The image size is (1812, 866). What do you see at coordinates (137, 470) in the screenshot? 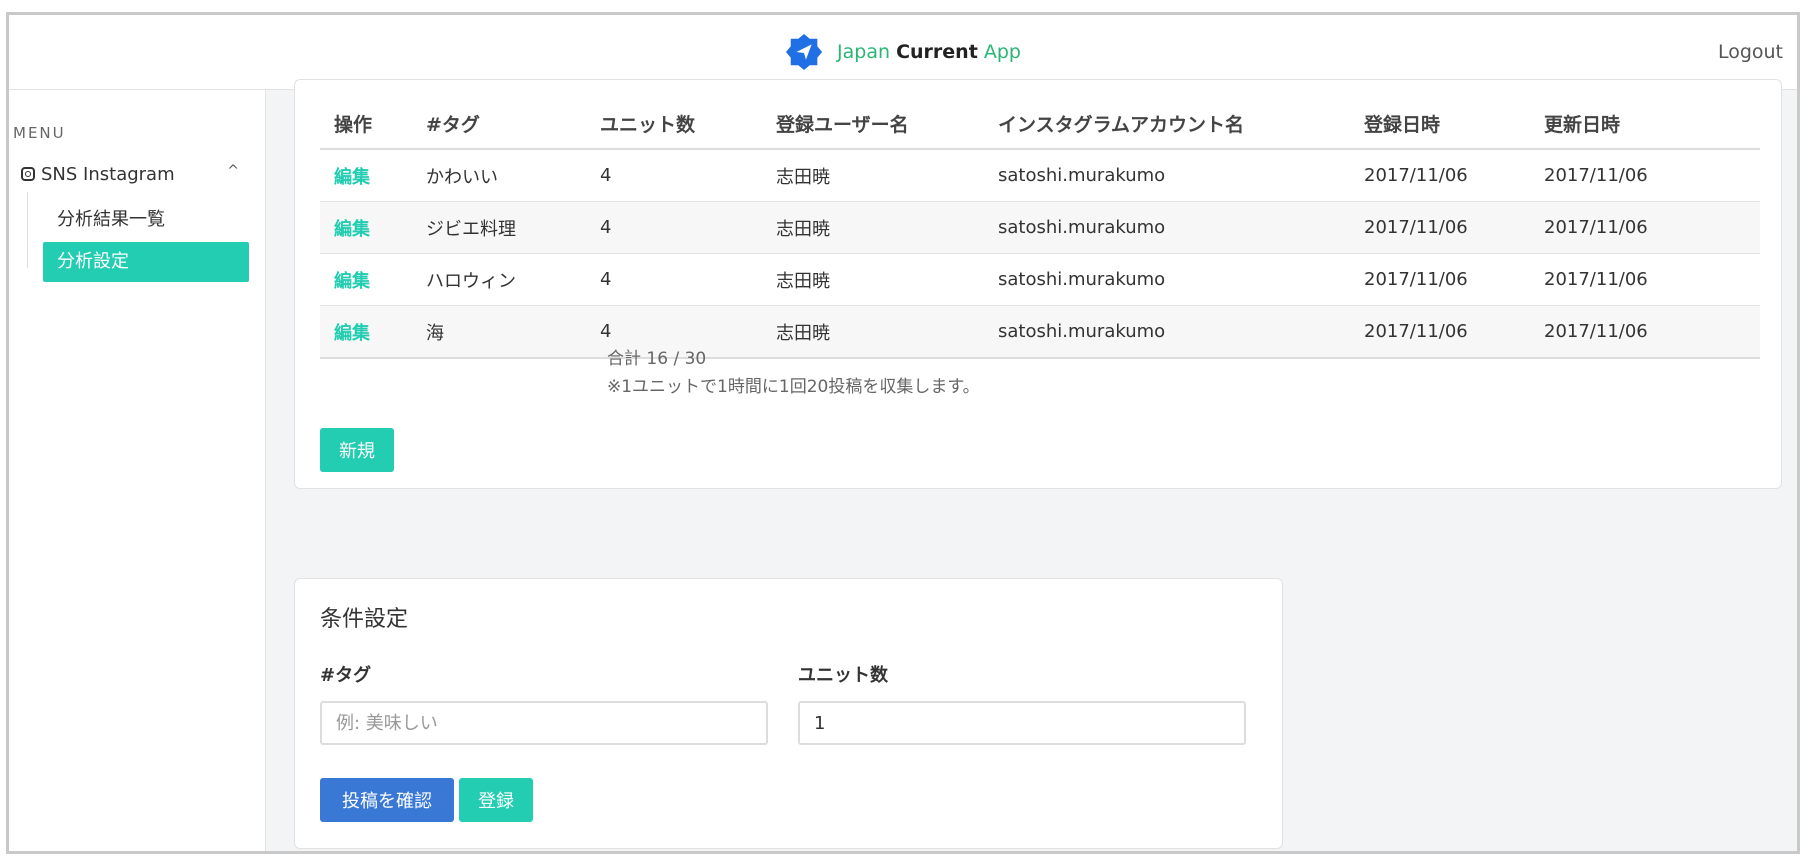
I see `sidebar: MENU SNS Instagram ^ 分析結果一覧 分析設定` at bounding box center [137, 470].